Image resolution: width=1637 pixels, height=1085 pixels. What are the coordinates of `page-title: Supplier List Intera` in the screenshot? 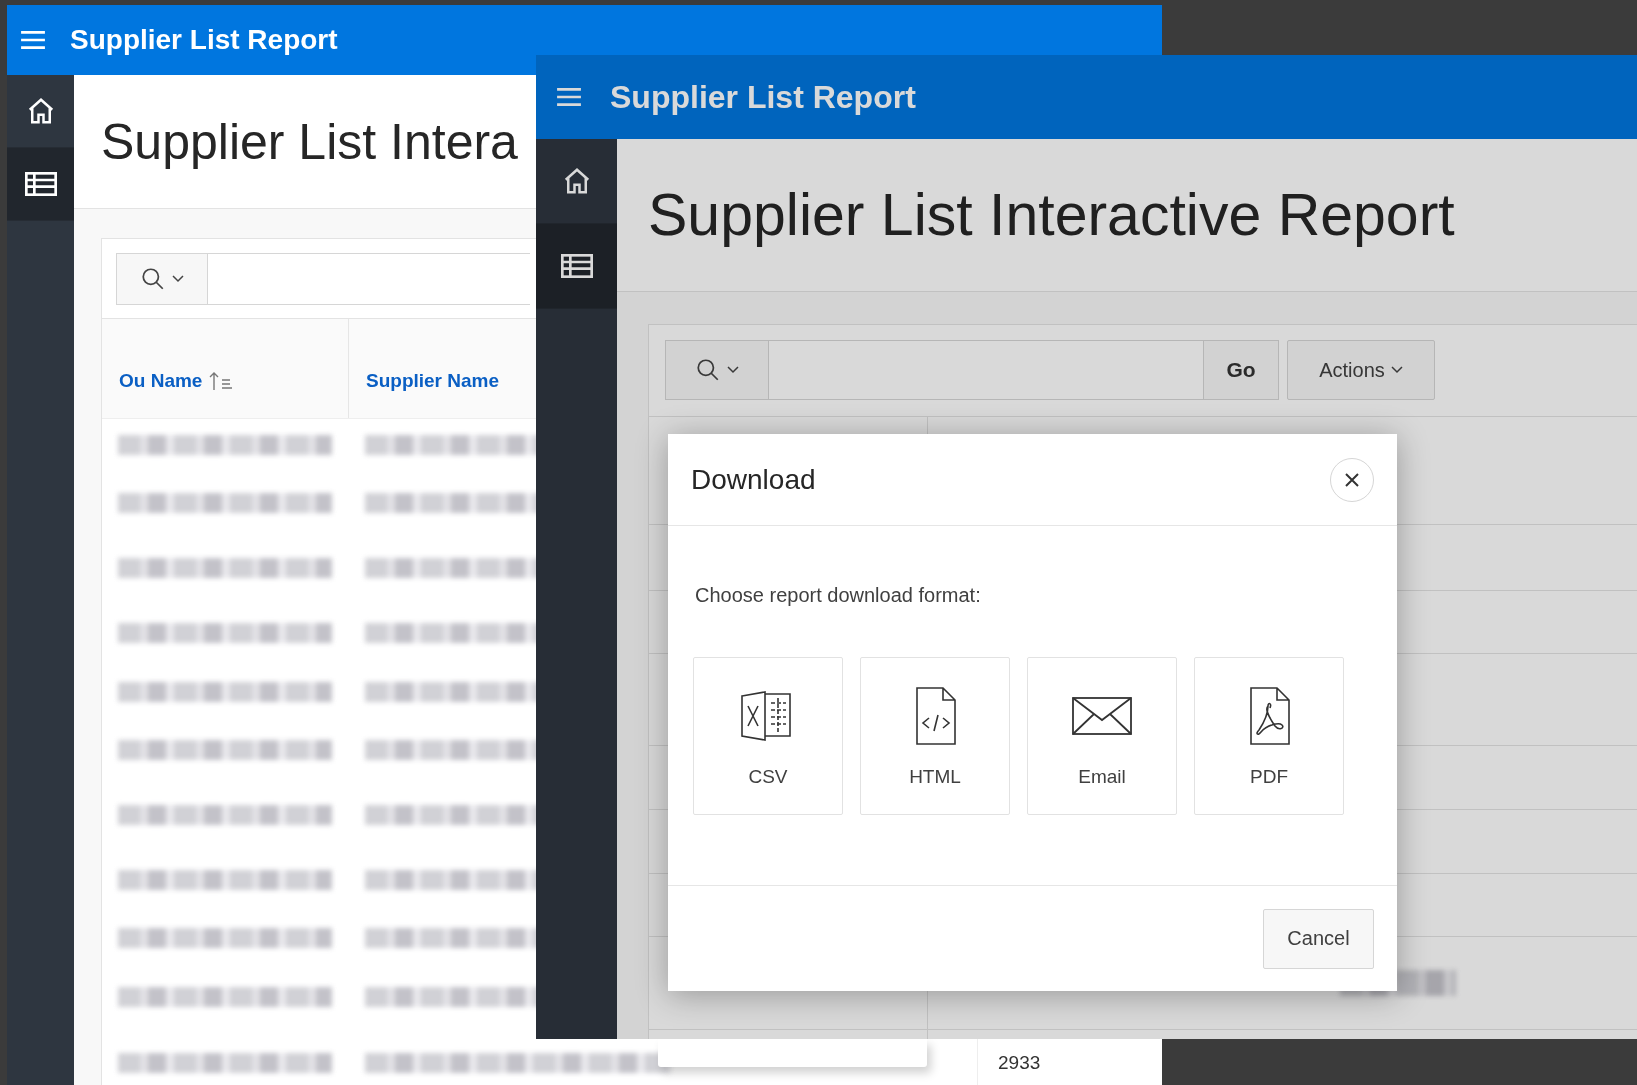 It's located at (309, 141).